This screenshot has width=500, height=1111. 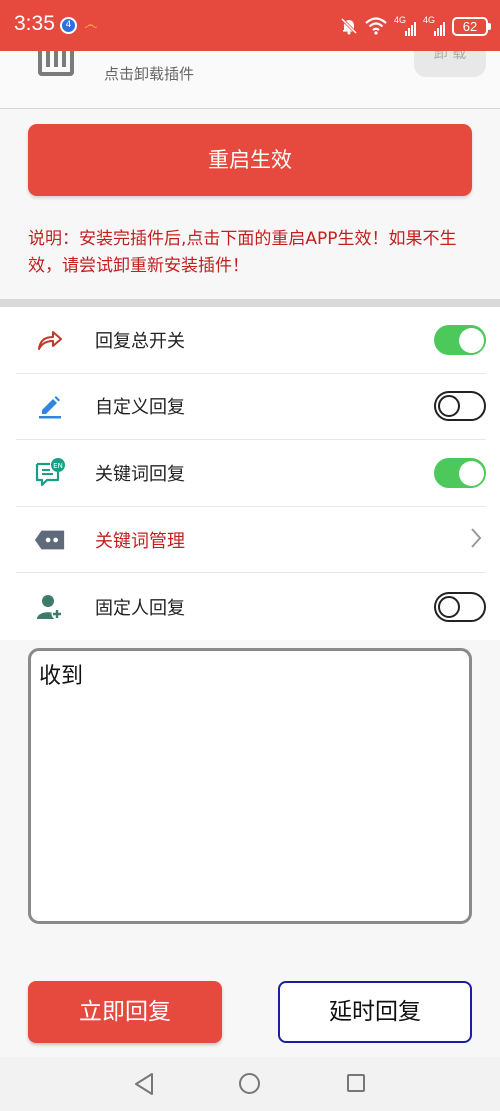 What do you see at coordinates (460, 472) in the screenshot?
I see `keyword-reply-toggle` at bounding box center [460, 472].